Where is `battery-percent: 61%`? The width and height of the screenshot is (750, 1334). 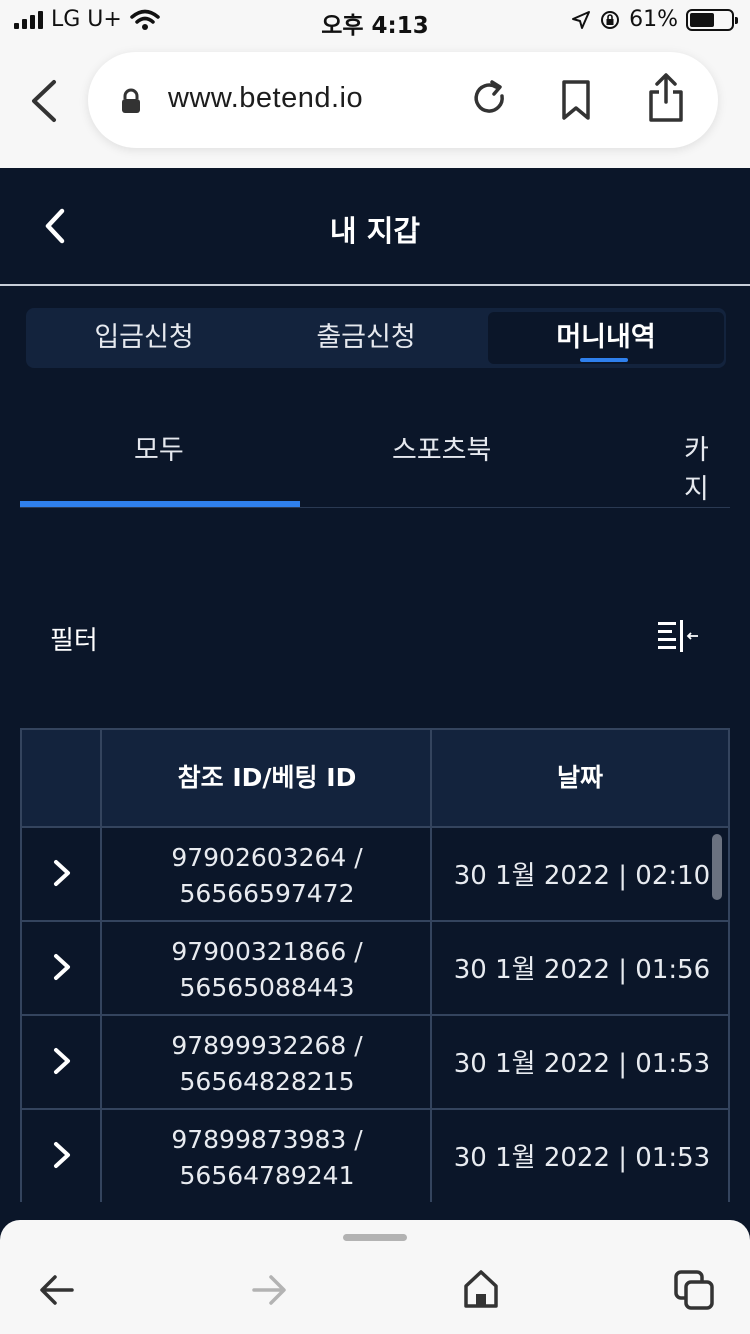
battery-percent: 61% is located at coordinates (653, 19).